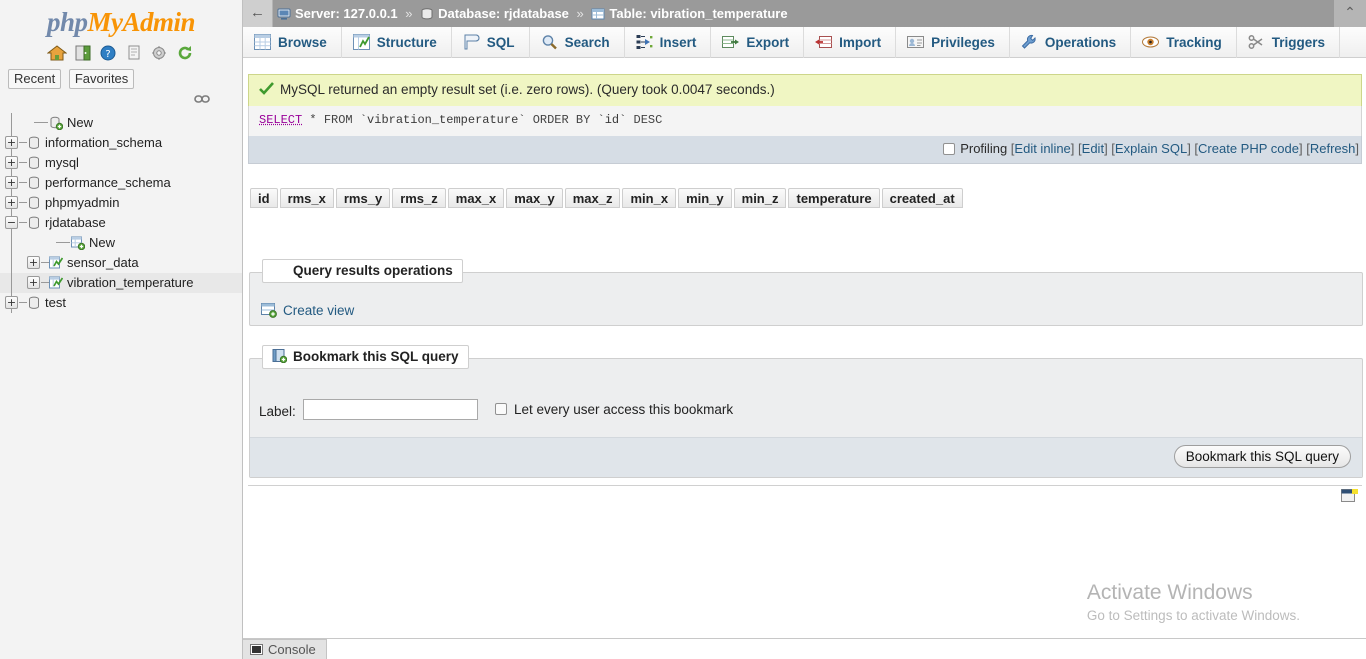 Image resolution: width=1366 pixels, height=659 pixels. Describe the element at coordinates (922, 198) in the screenshot. I see `column-header-created_at: created_at` at that location.